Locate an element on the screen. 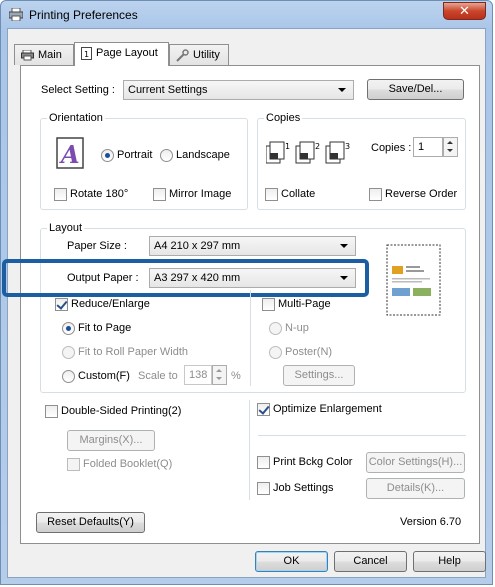 The width and height of the screenshot is (495, 587). portrait-orientation-icon: A is located at coordinates (70, 153).